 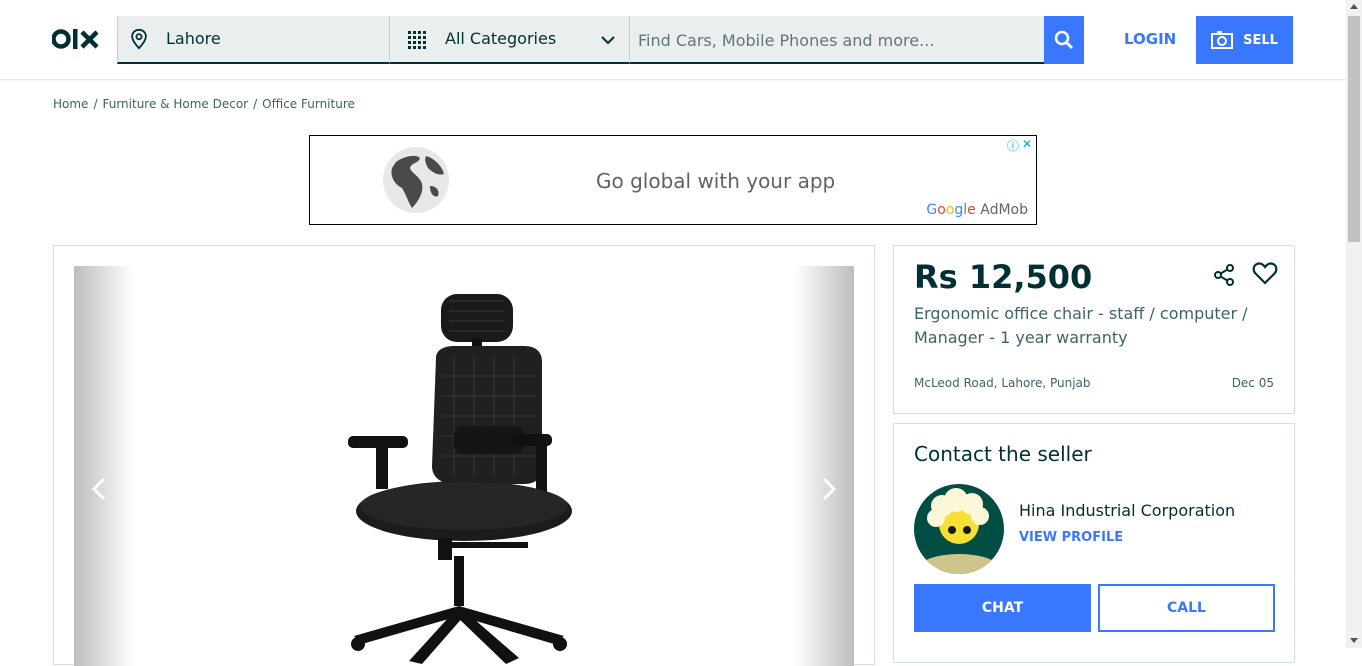 I want to click on category-selector: All Categories, so click(x=509, y=40).